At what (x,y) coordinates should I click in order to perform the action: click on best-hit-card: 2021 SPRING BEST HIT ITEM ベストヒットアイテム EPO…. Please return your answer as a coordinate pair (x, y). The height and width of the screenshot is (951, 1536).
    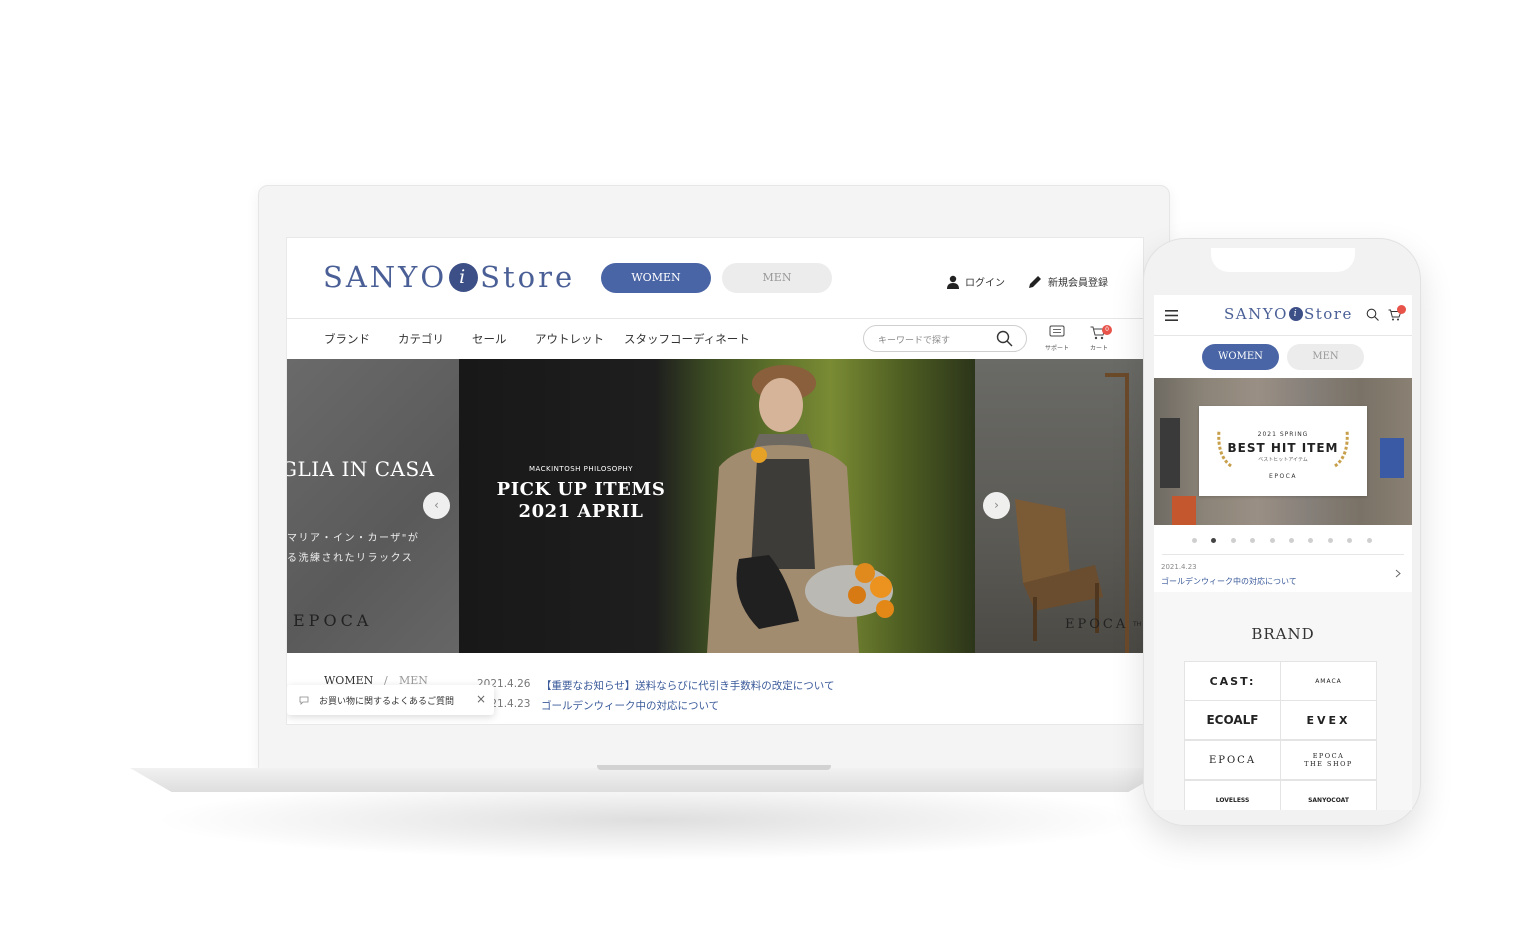
    Looking at the image, I should click on (1283, 451).